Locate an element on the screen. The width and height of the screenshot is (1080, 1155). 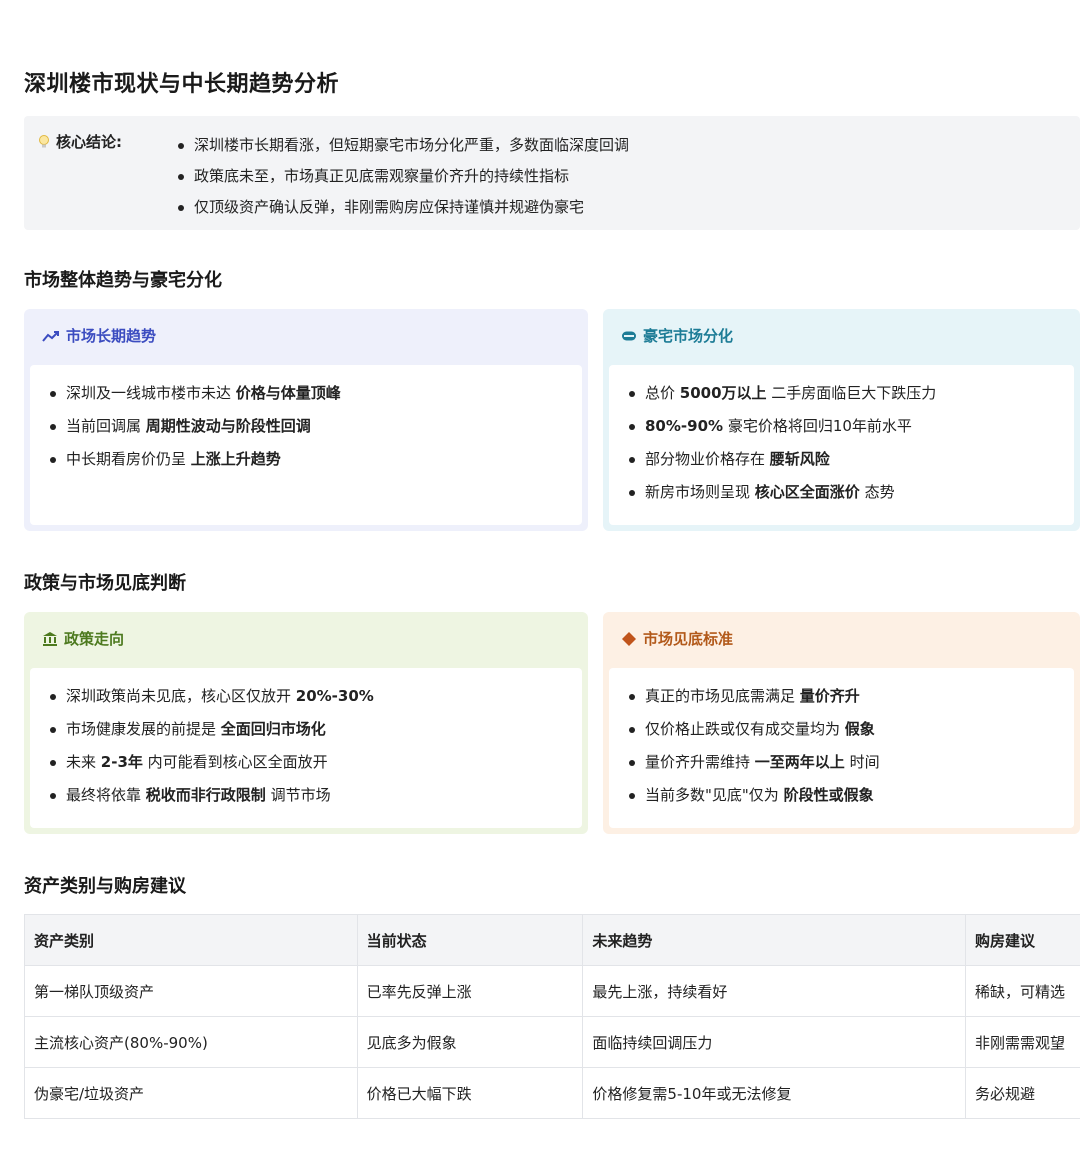
table-cell: 非刚需需观望 is located at coordinates (1022, 1042).